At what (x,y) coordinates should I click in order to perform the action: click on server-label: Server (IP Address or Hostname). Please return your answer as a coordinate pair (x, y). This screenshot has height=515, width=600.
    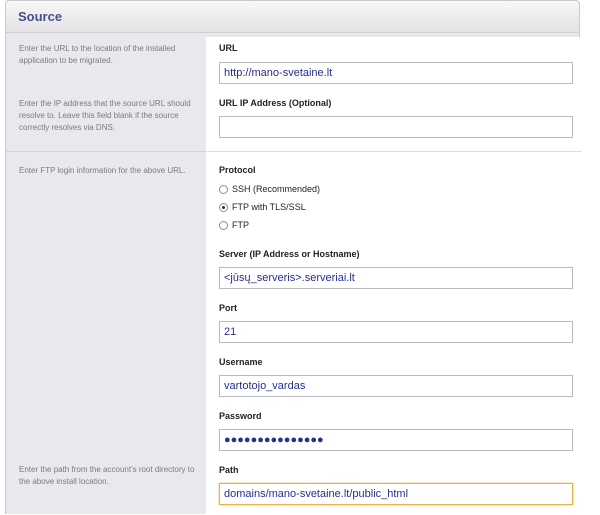
    Looking at the image, I should click on (289, 254).